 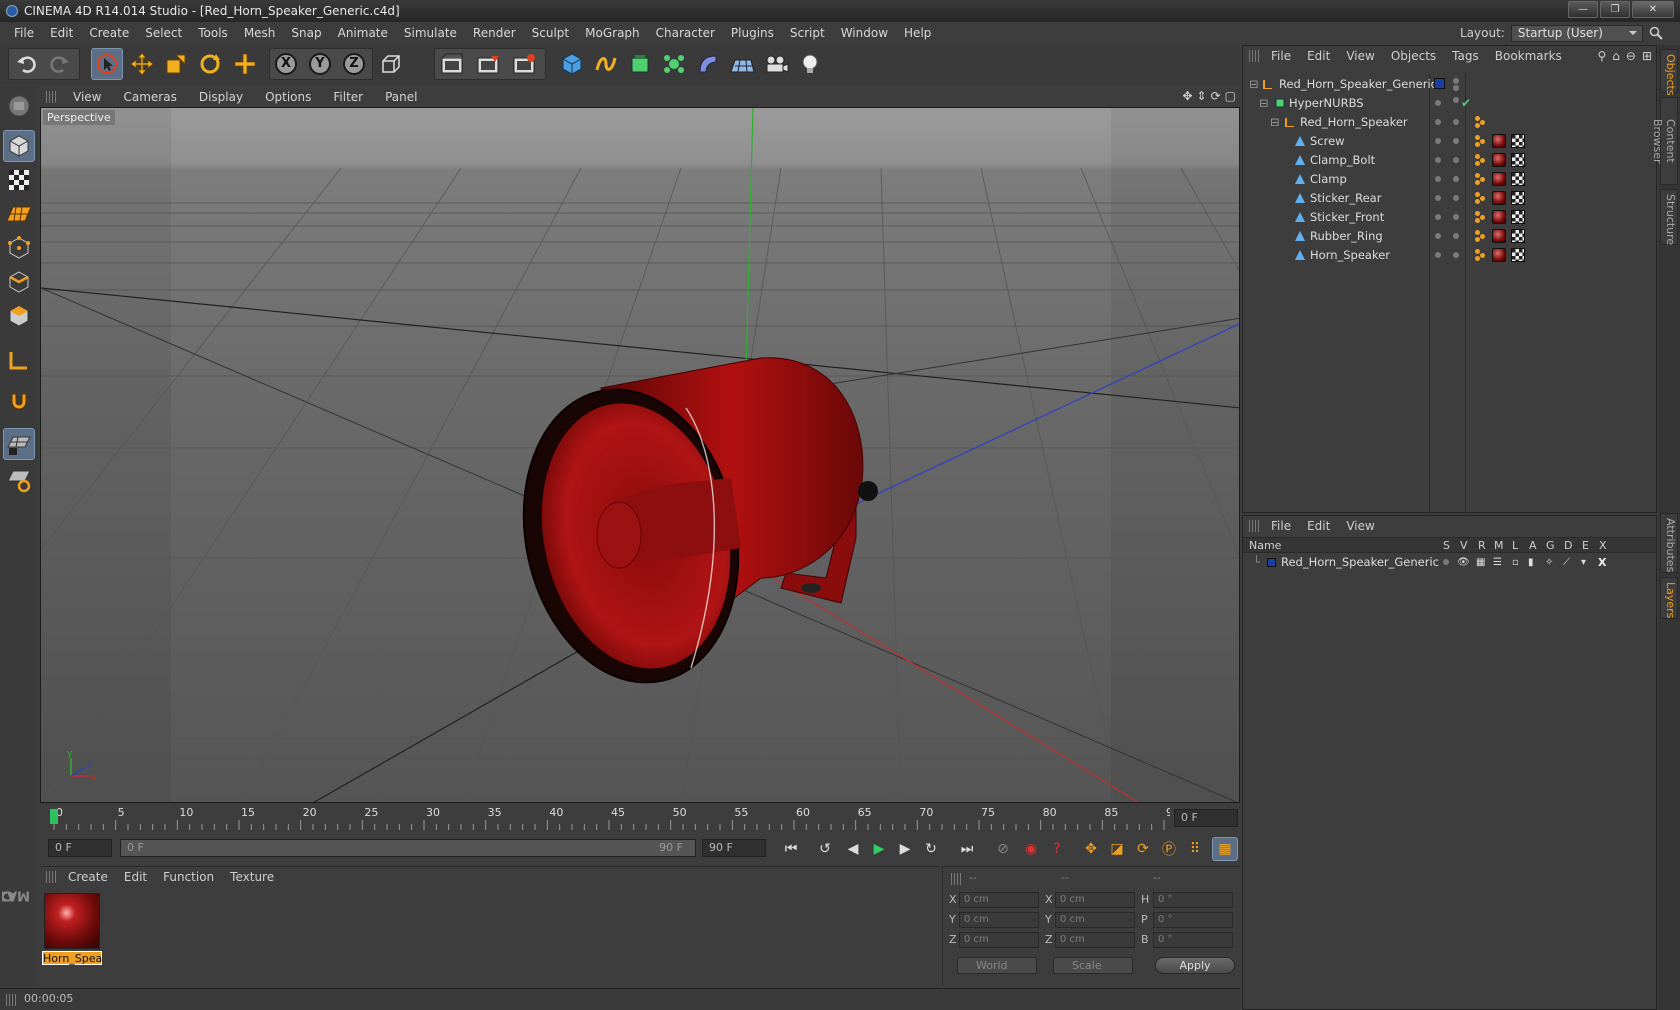 What do you see at coordinates (1664, 141) in the screenshot?
I see `tab-content-browser: Content Browser` at bounding box center [1664, 141].